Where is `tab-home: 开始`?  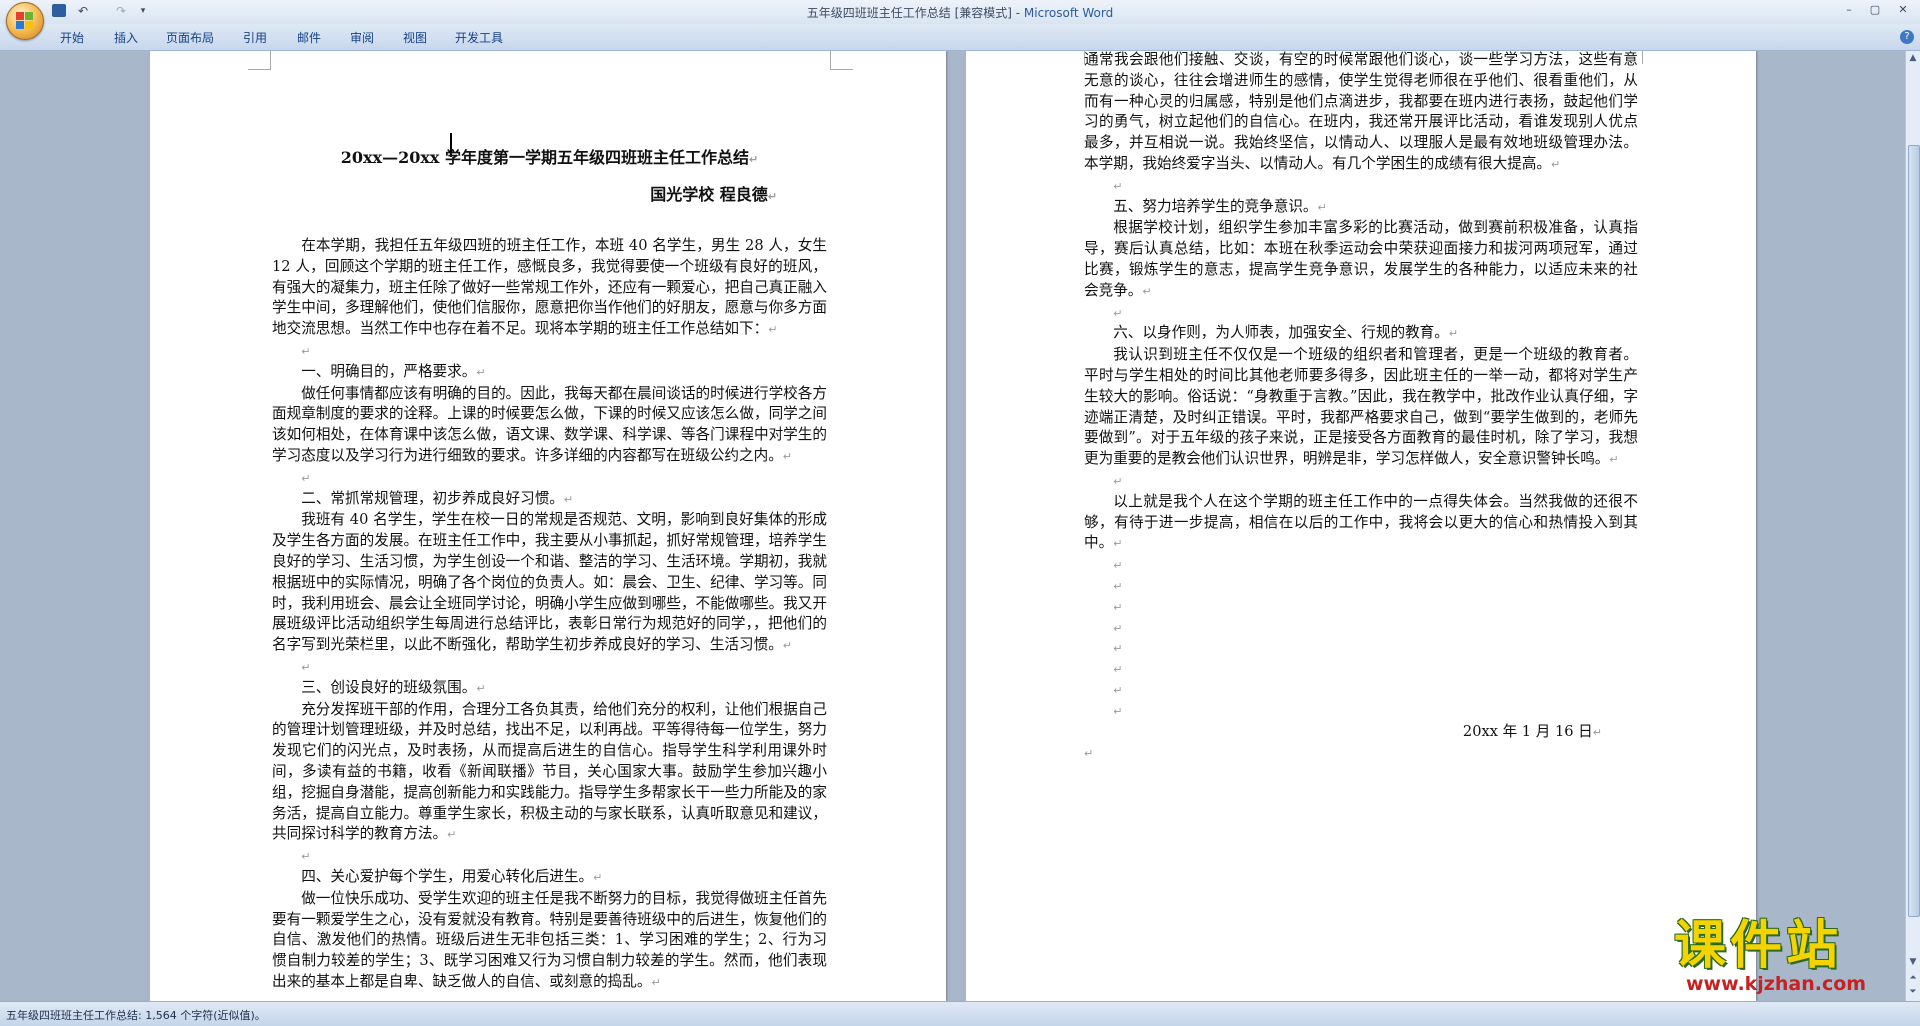
tab-home: 开始 is located at coordinates (72, 37).